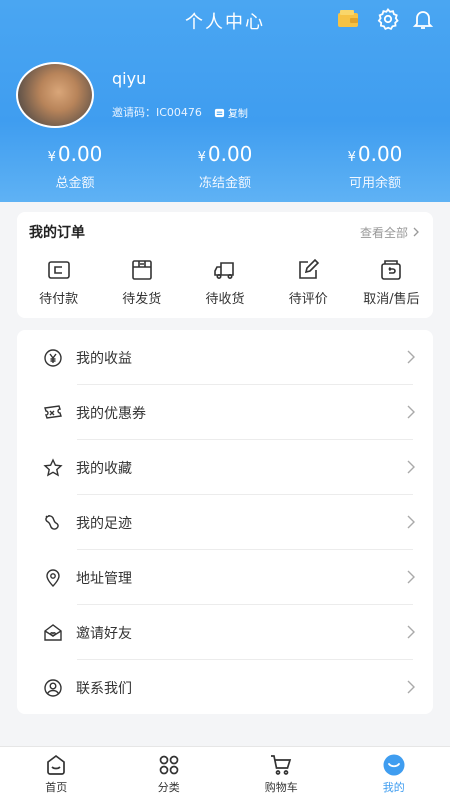  What do you see at coordinates (308, 282) in the screenshot?
I see `order-pending-review: 待评价` at bounding box center [308, 282].